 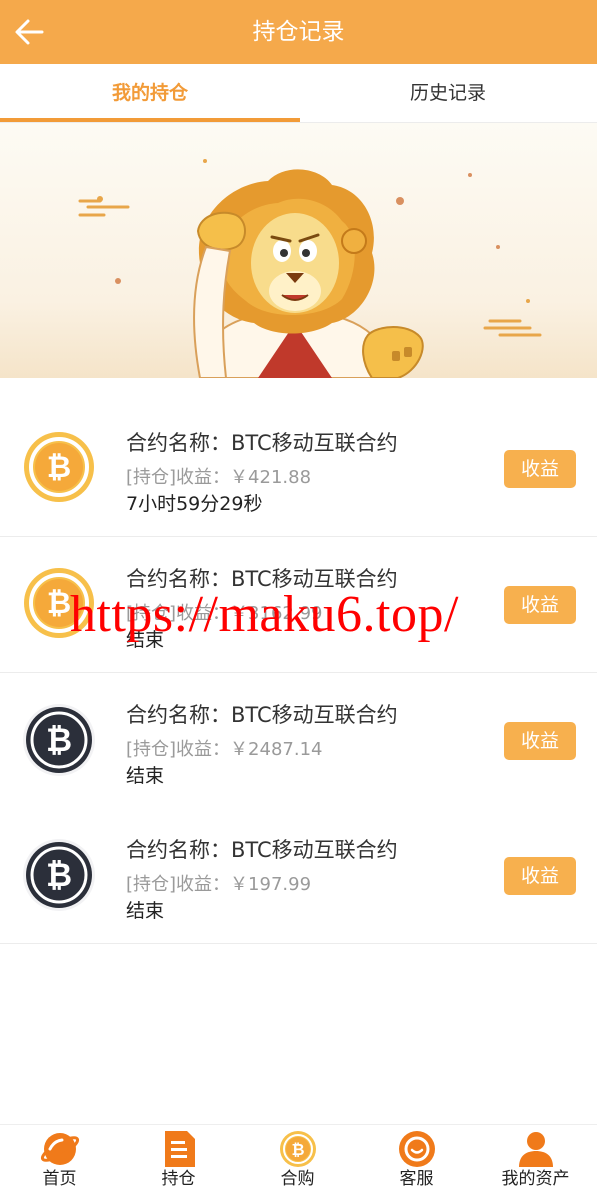 I want to click on holding-item: ₿ 合约名称：BTC移动互联合约 [持仓]收益：￥197.99 结束 收益, so click(x=298, y=876).